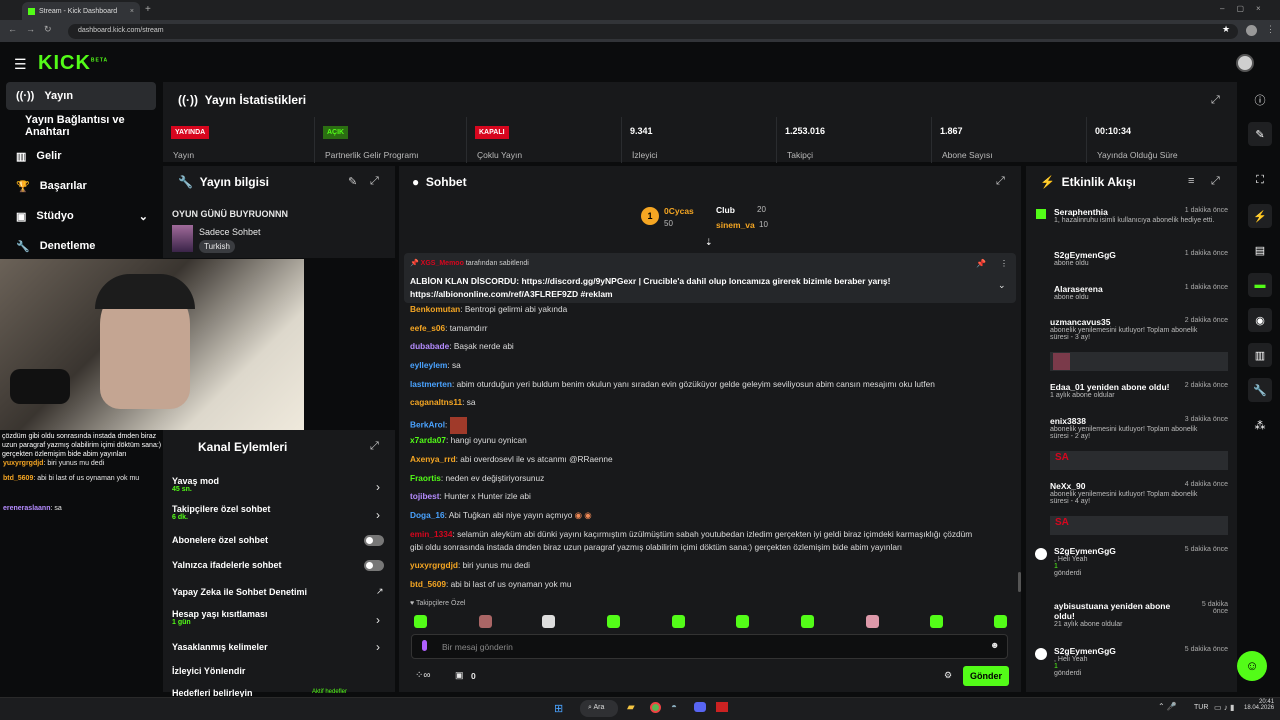  I want to click on leader-name: sinem_va, so click(735, 225).